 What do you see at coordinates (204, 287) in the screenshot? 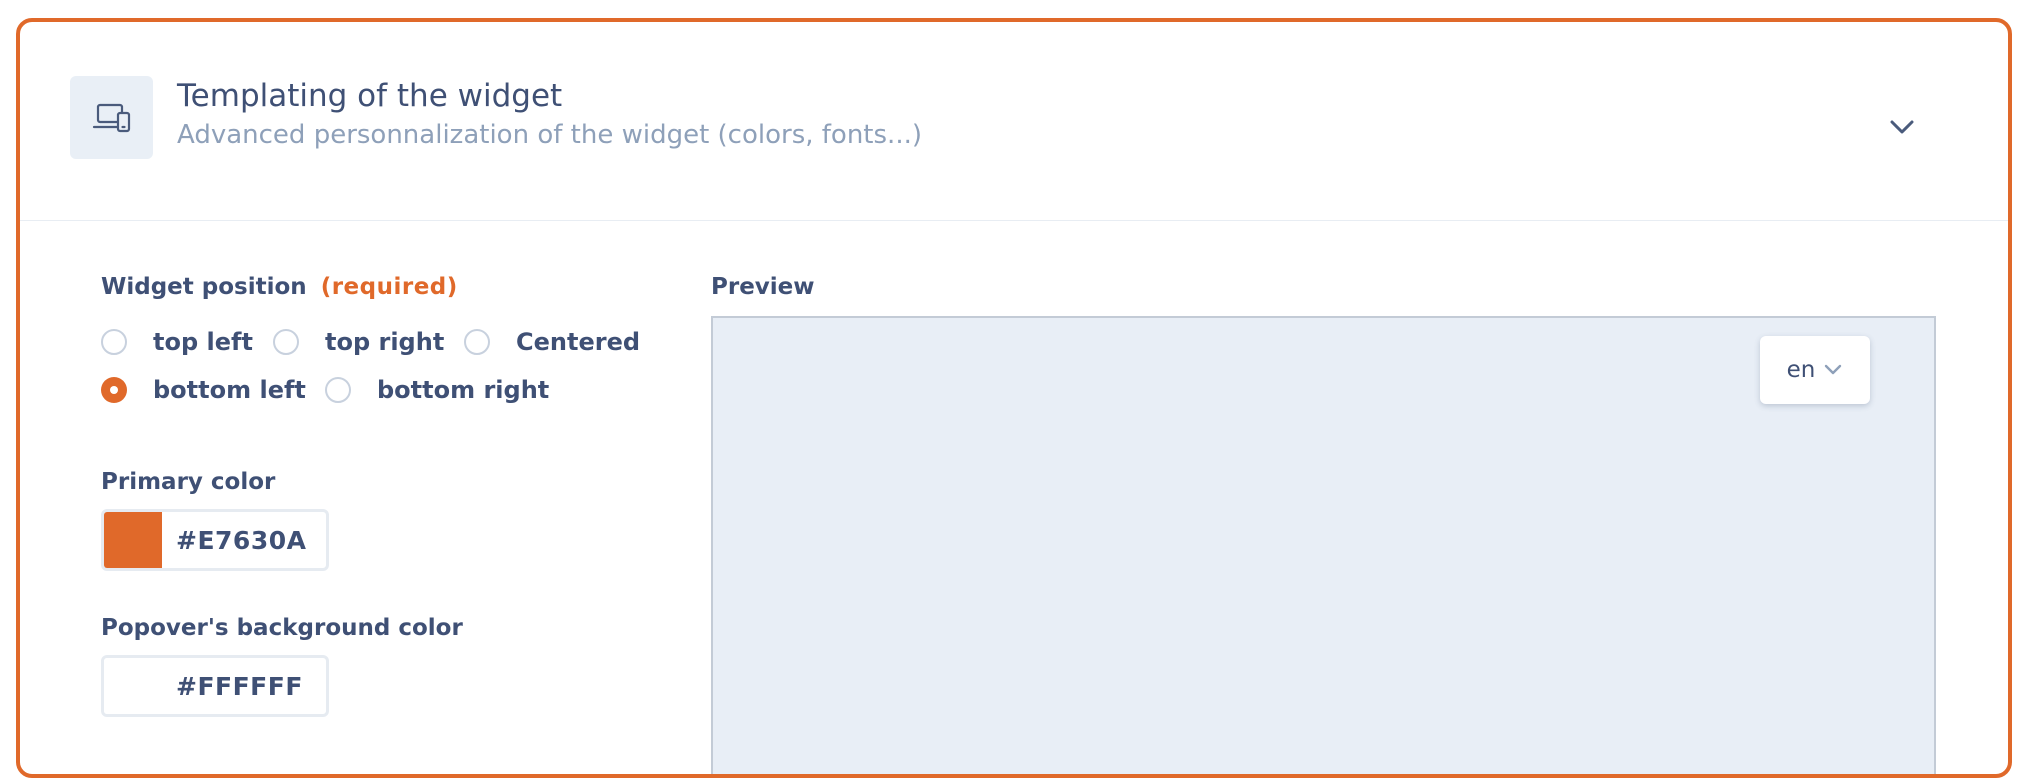
I see `widget-position-label-text: Widget position` at bounding box center [204, 287].